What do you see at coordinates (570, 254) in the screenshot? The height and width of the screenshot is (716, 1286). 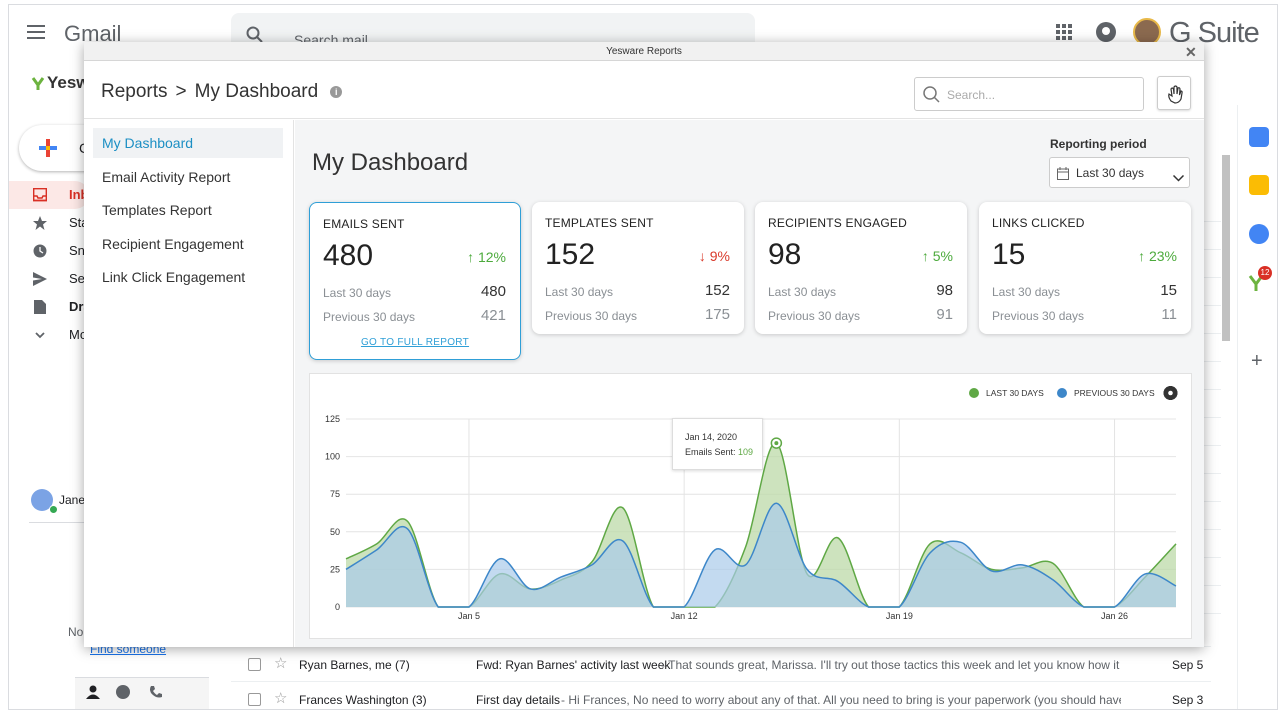 I see `card-value: 152` at bounding box center [570, 254].